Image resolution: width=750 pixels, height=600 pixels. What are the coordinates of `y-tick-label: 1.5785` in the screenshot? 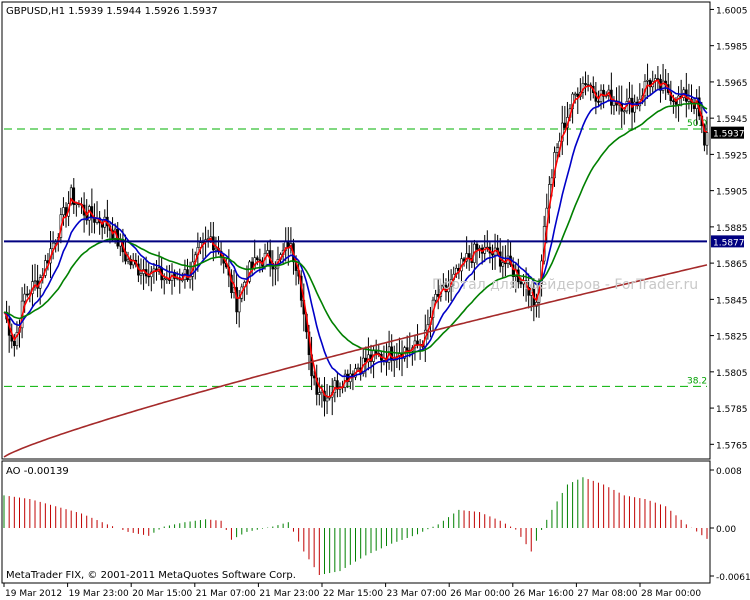 It's located at (732, 410).